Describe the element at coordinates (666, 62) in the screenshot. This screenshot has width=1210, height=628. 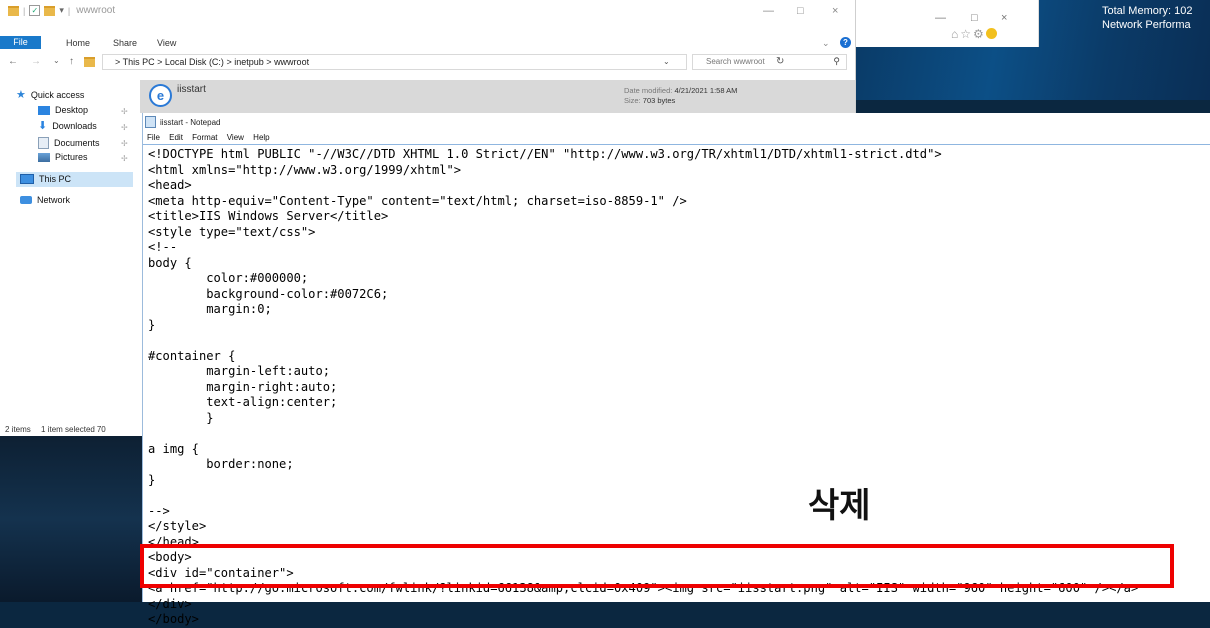
I see `address-dropdown-icon: ⌄` at that location.